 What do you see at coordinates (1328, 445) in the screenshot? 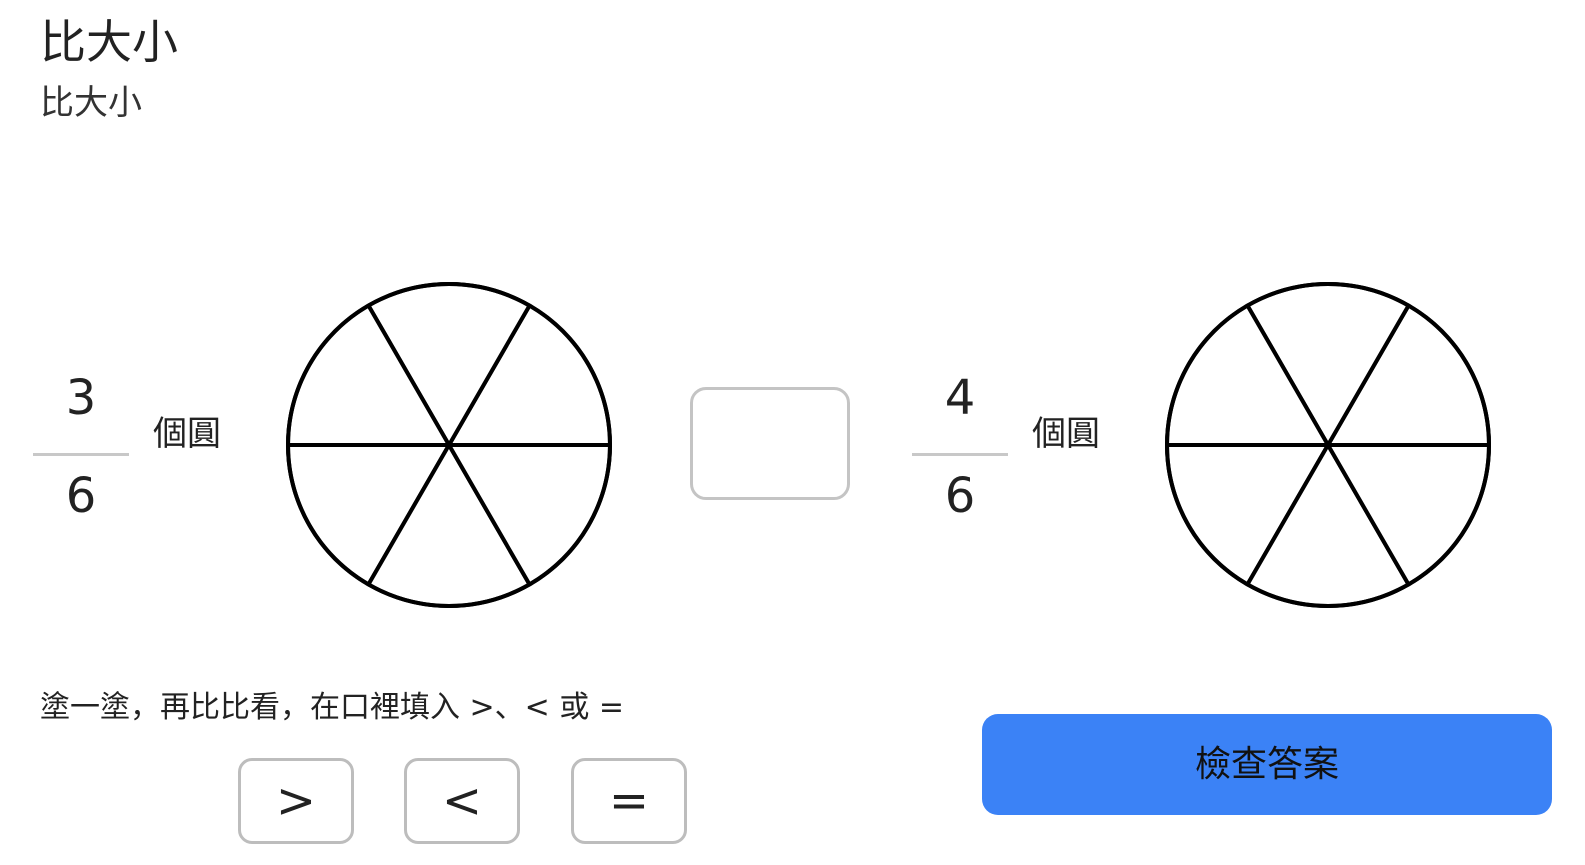
I see `right-pie-circle` at bounding box center [1328, 445].